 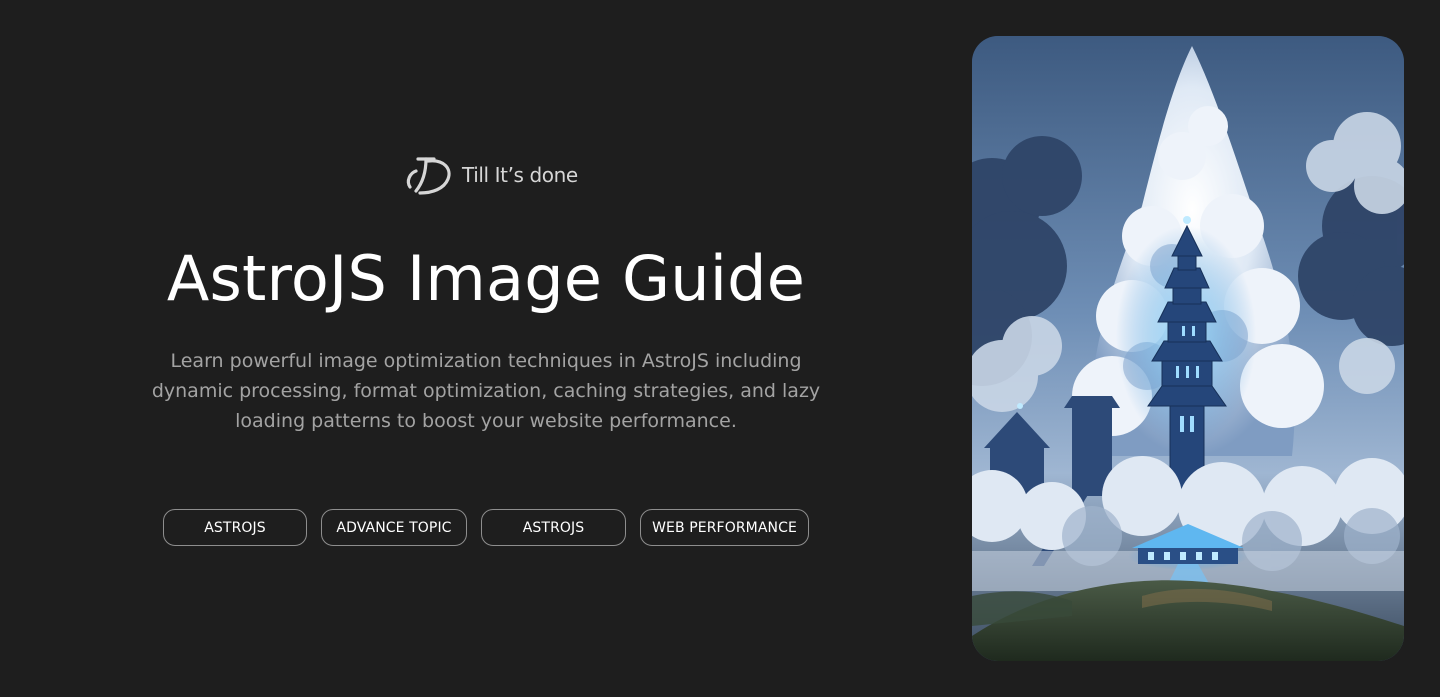 I want to click on page-title: AstroJS Image Guide, so click(x=486, y=278).